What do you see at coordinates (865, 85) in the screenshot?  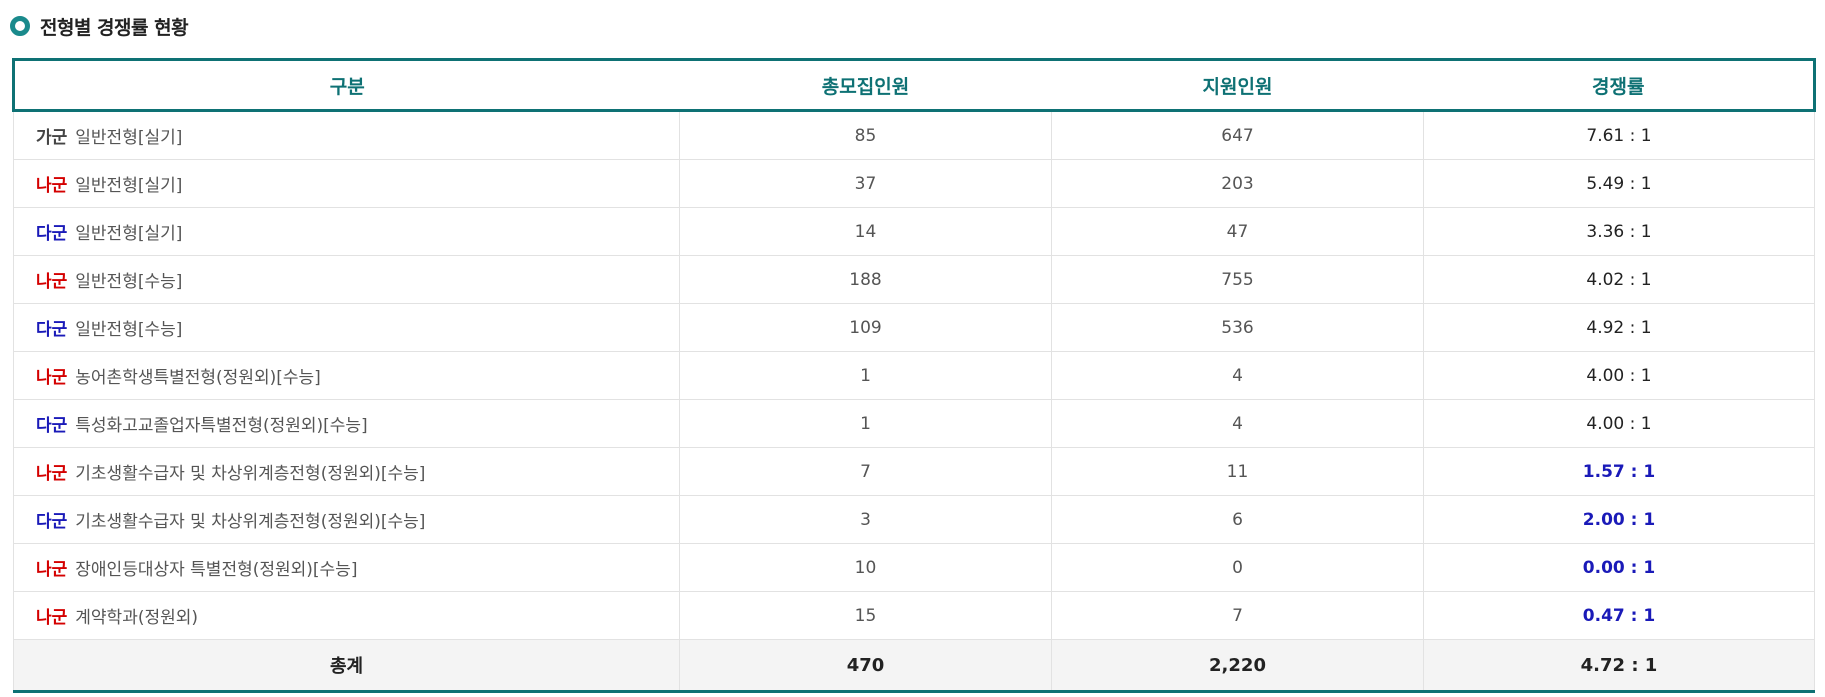 I see `header-total-quota: 총모집인원` at bounding box center [865, 85].